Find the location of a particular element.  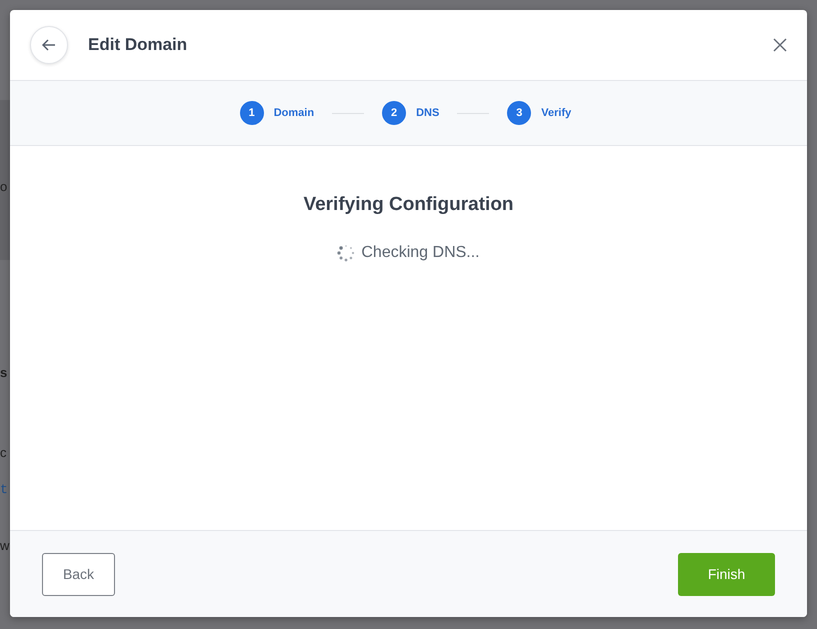

background-text: w is located at coordinates (5, 545).